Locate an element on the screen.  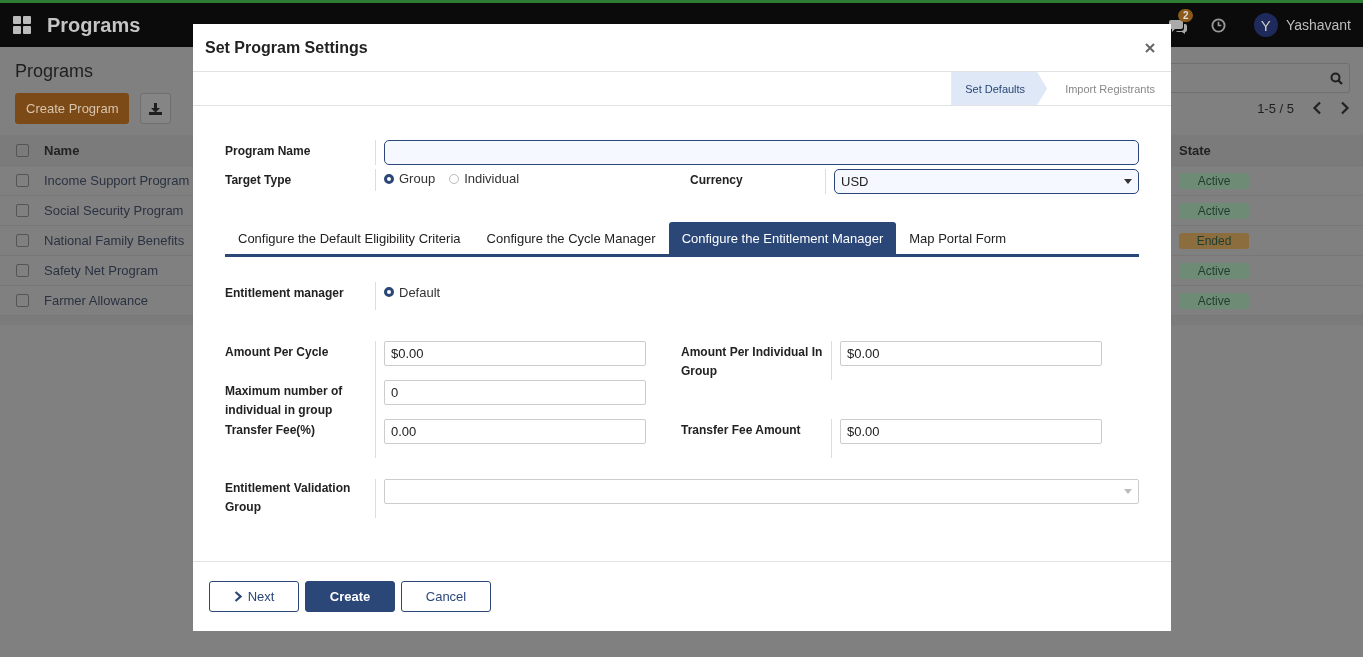
state-tag: Ended is located at coordinates (1214, 240).